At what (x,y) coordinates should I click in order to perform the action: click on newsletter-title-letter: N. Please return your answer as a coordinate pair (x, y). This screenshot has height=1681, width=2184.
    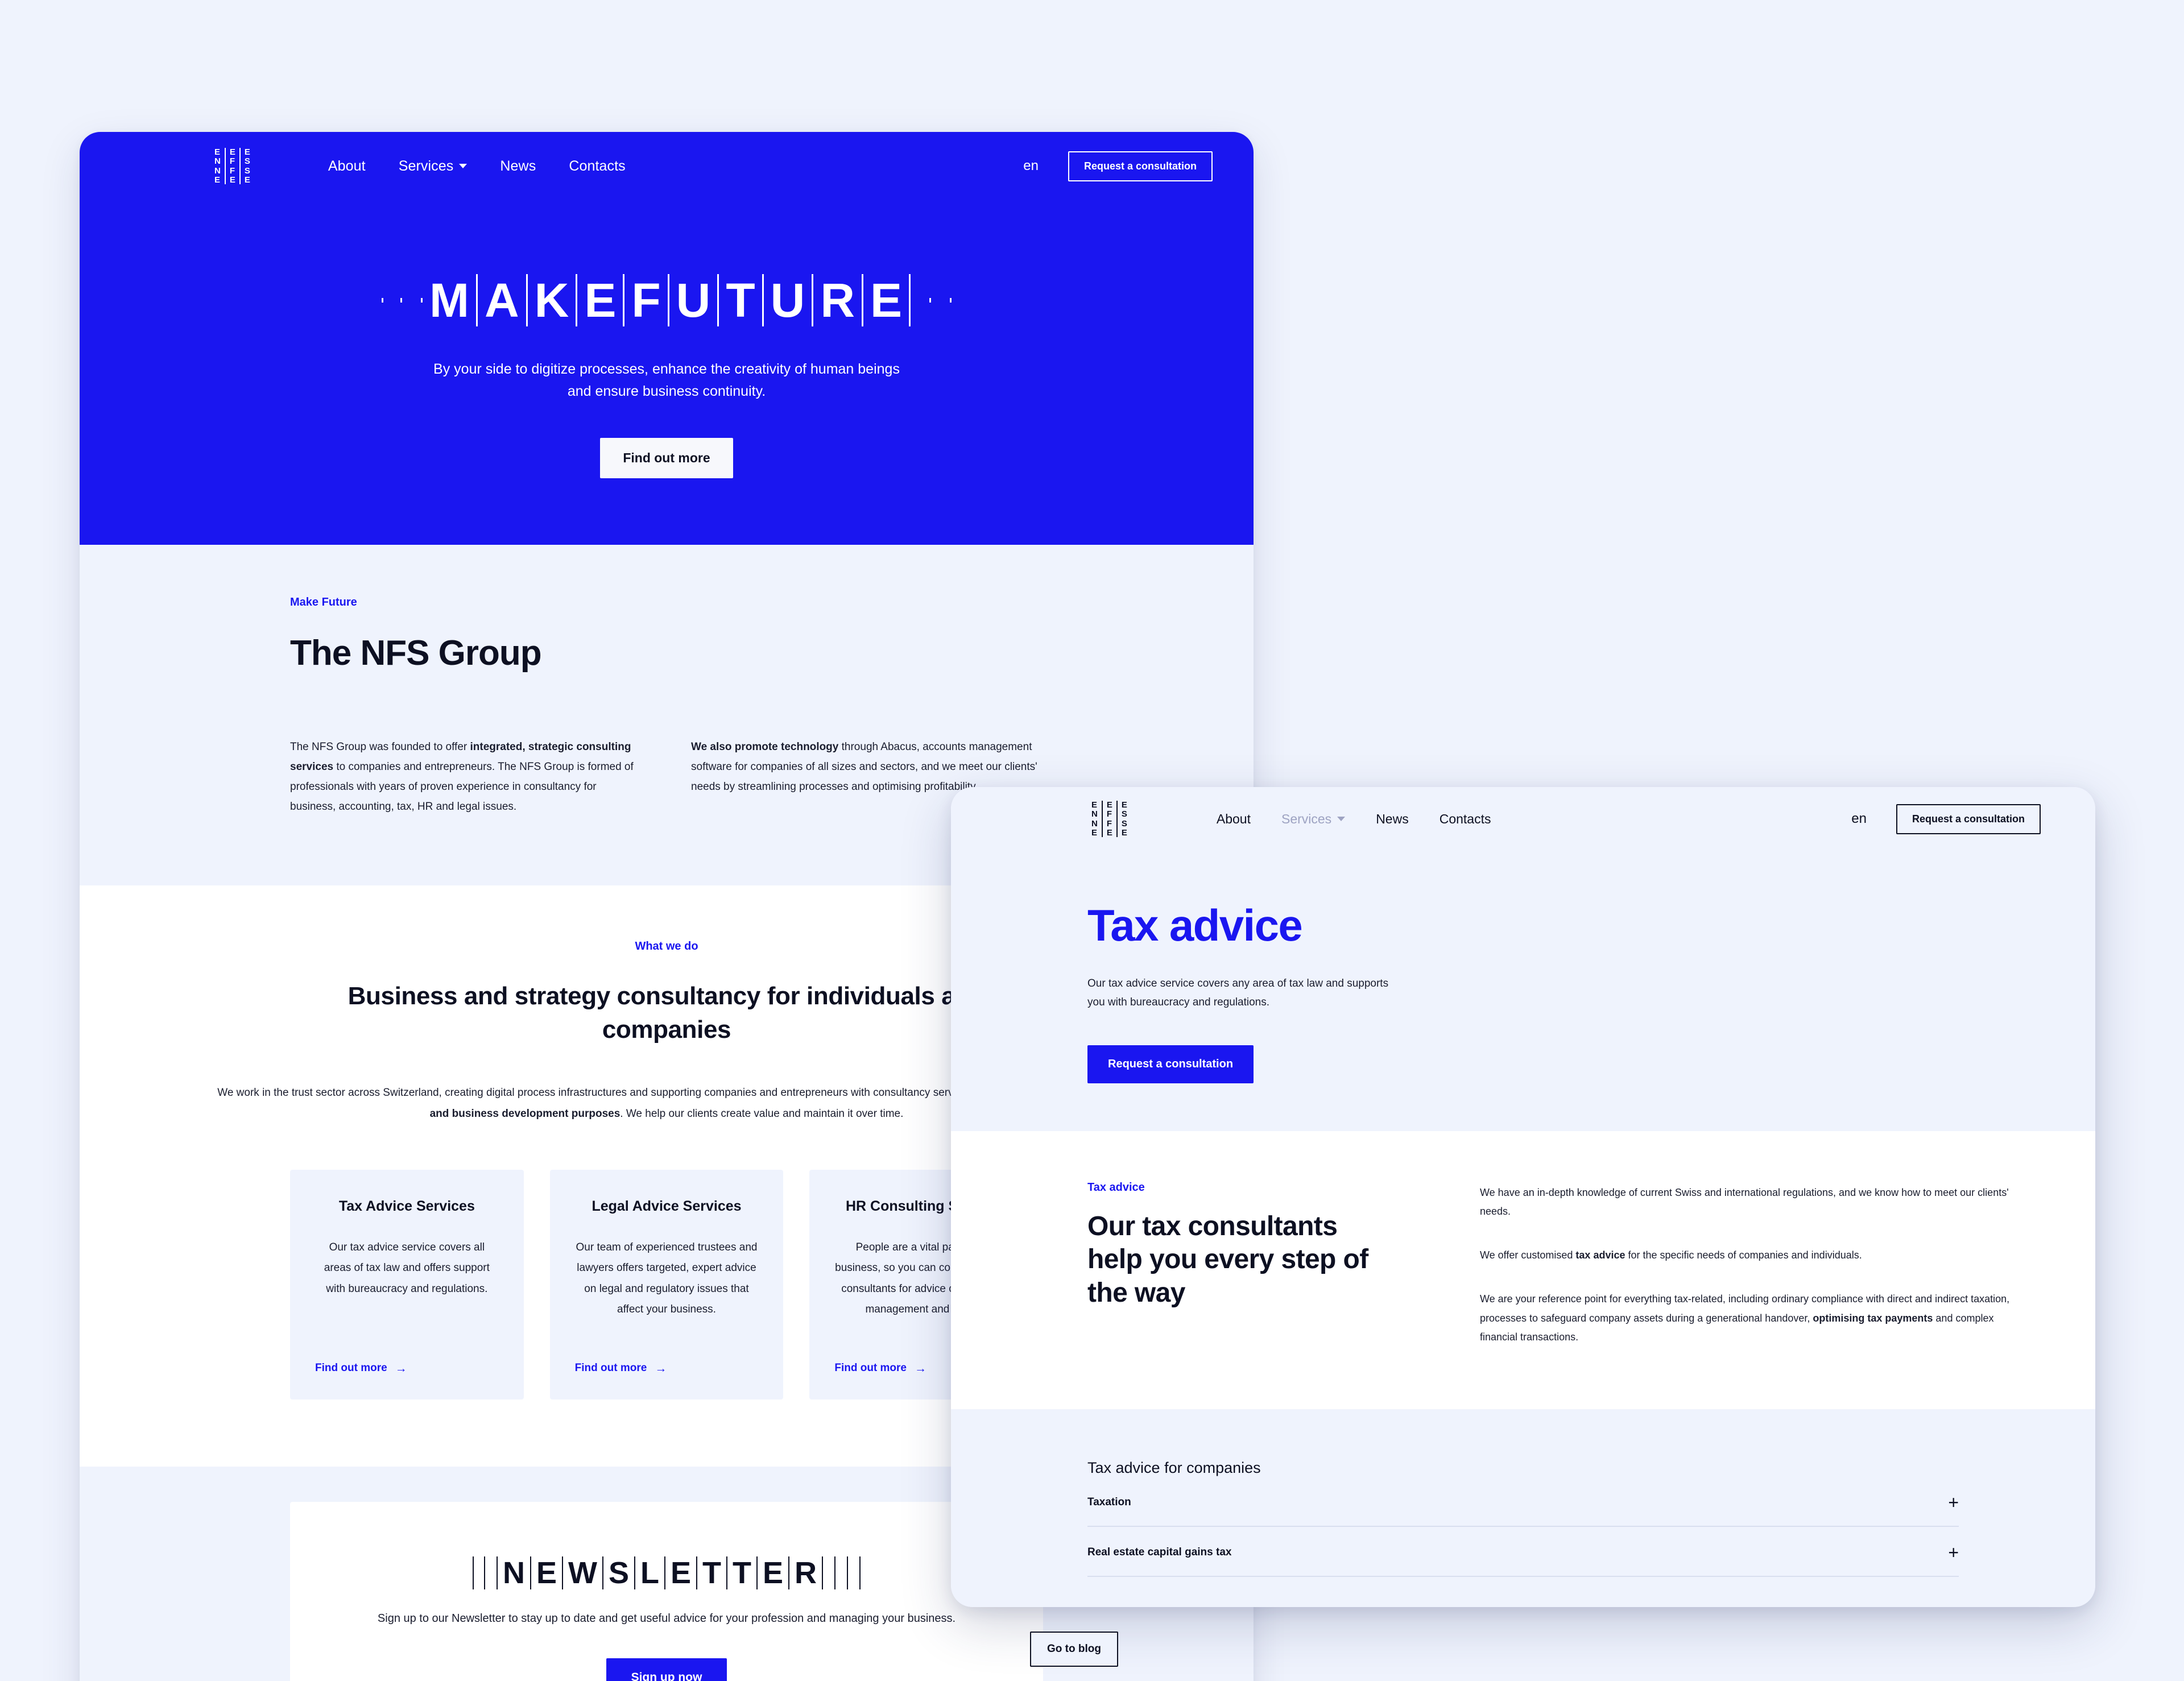
    Looking at the image, I should click on (514, 1573).